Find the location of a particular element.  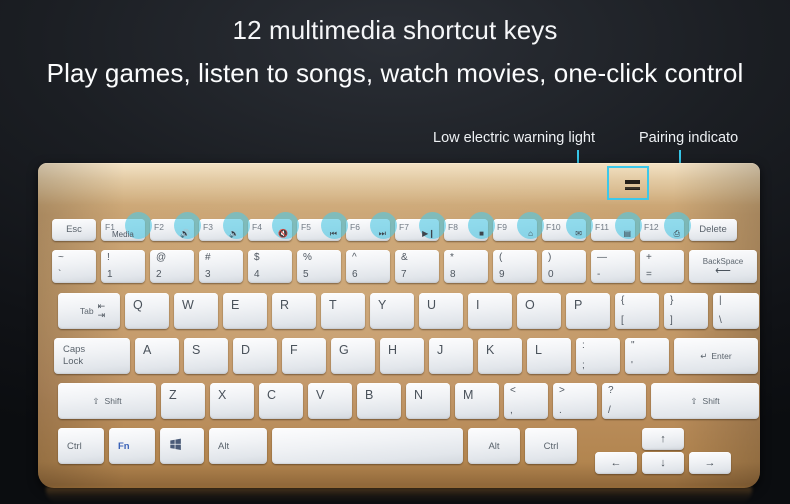

key-o: O is located at coordinates (539, 311).